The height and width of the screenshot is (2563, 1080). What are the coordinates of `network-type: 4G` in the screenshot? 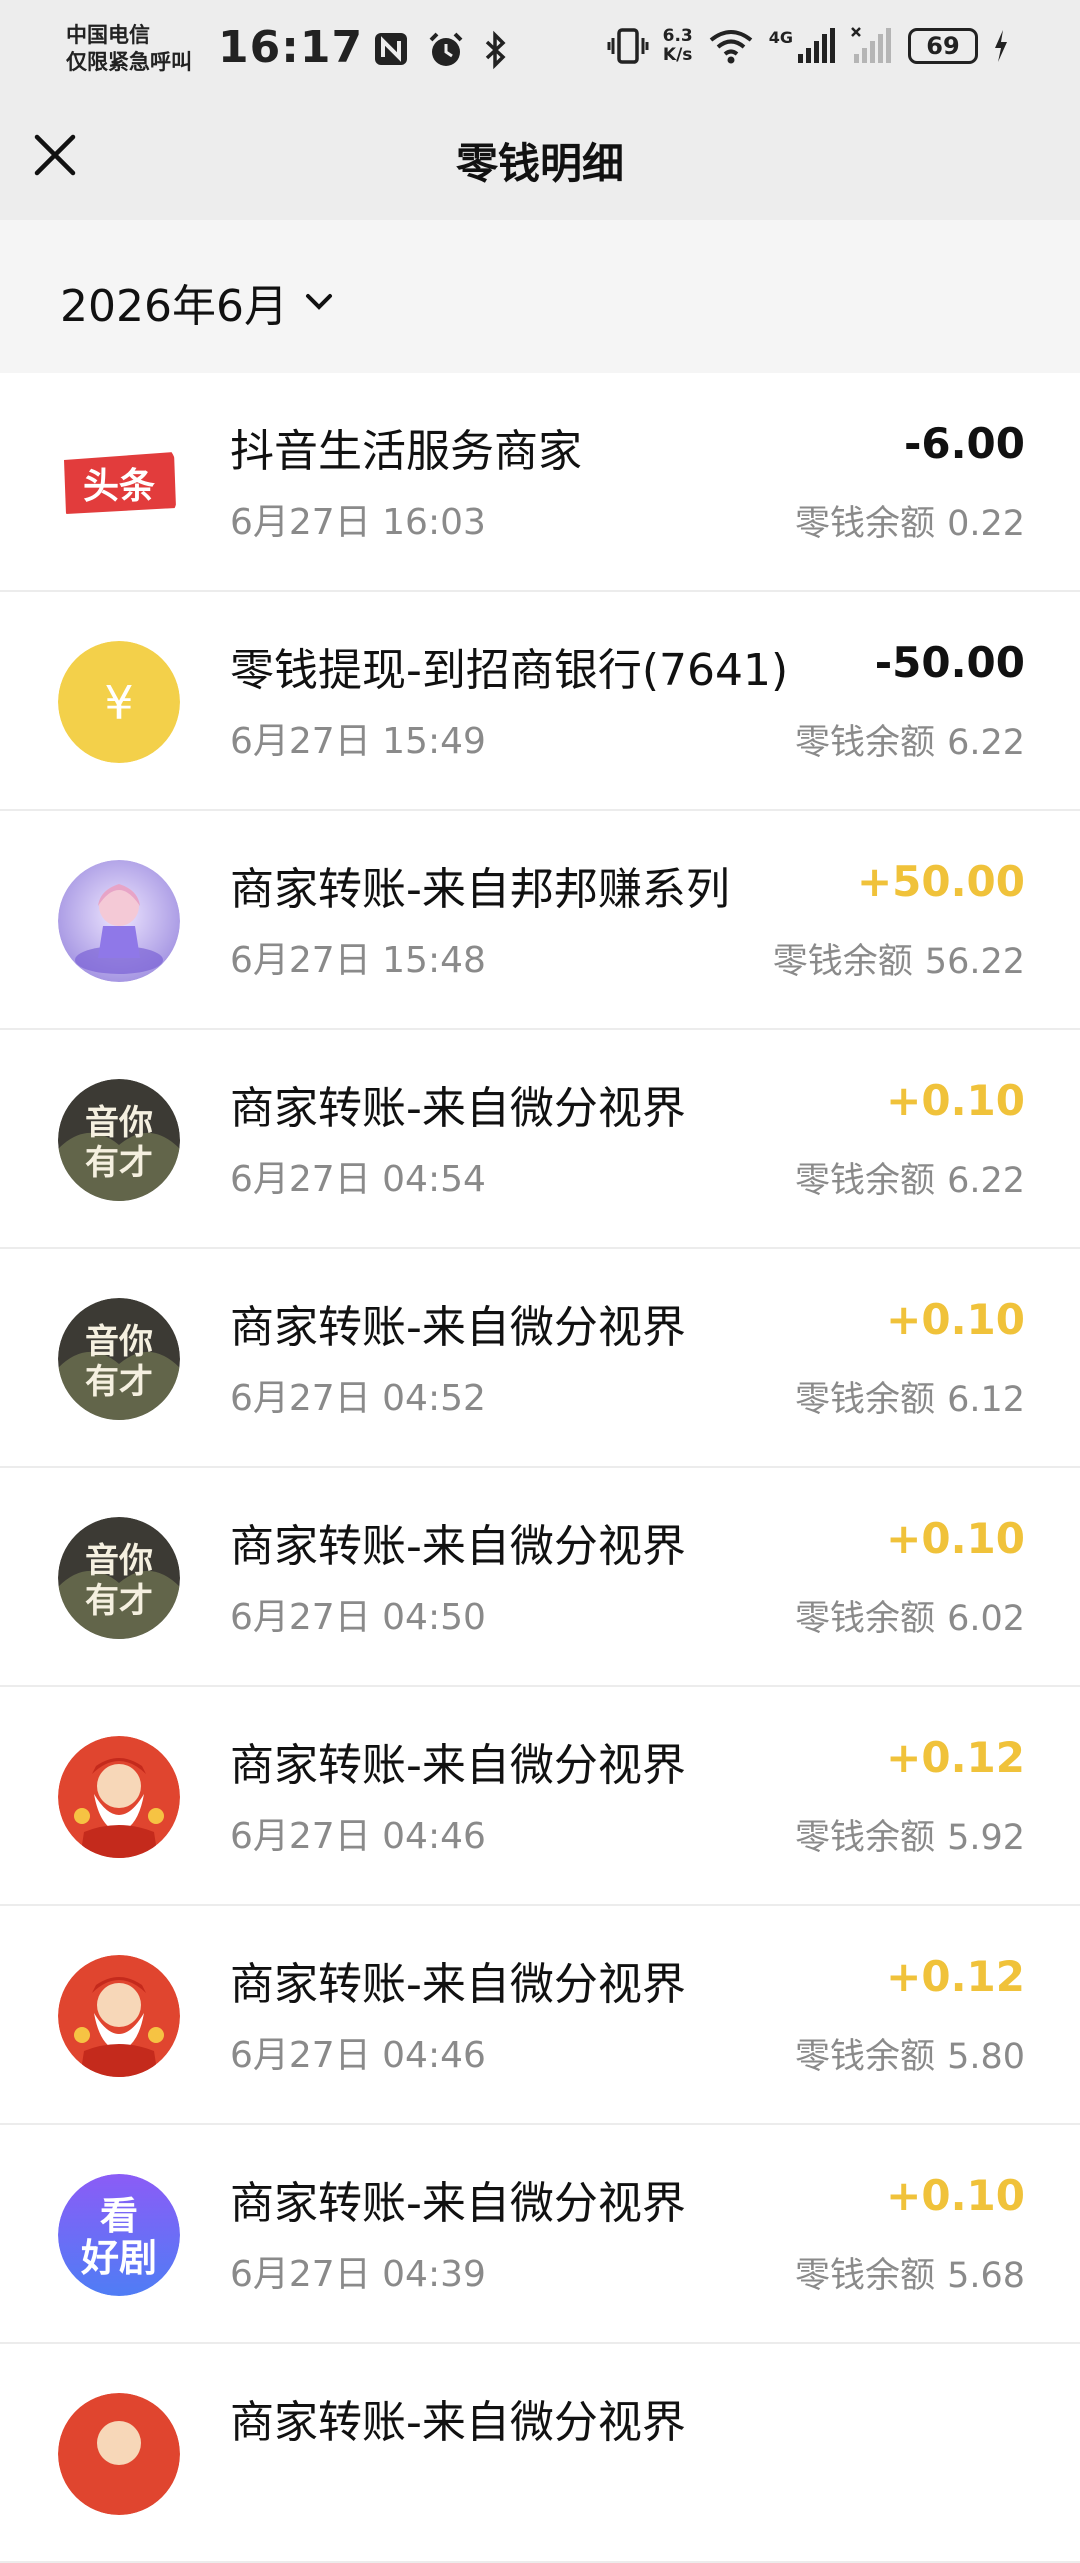 It's located at (780, 37).